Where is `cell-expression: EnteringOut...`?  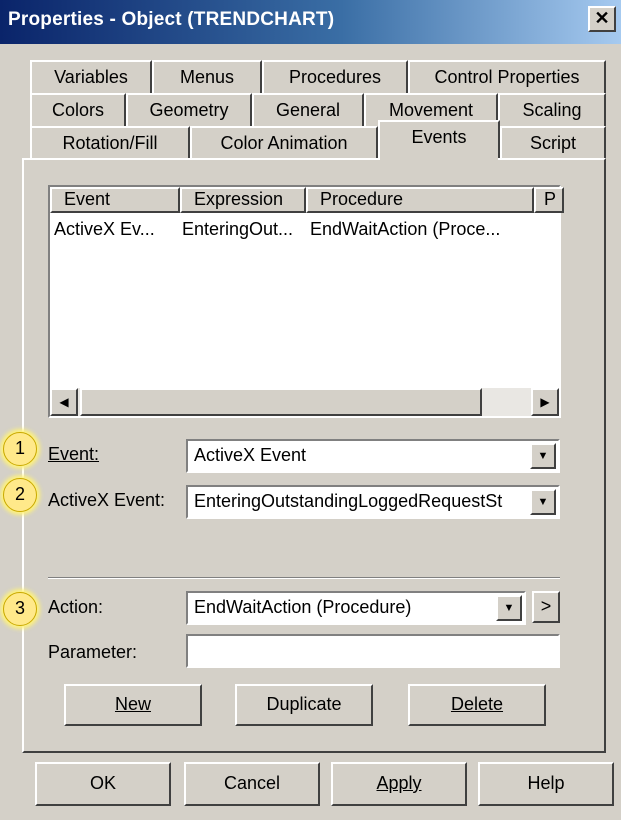
cell-expression: EnteringOut... is located at coordinates (238, 229).